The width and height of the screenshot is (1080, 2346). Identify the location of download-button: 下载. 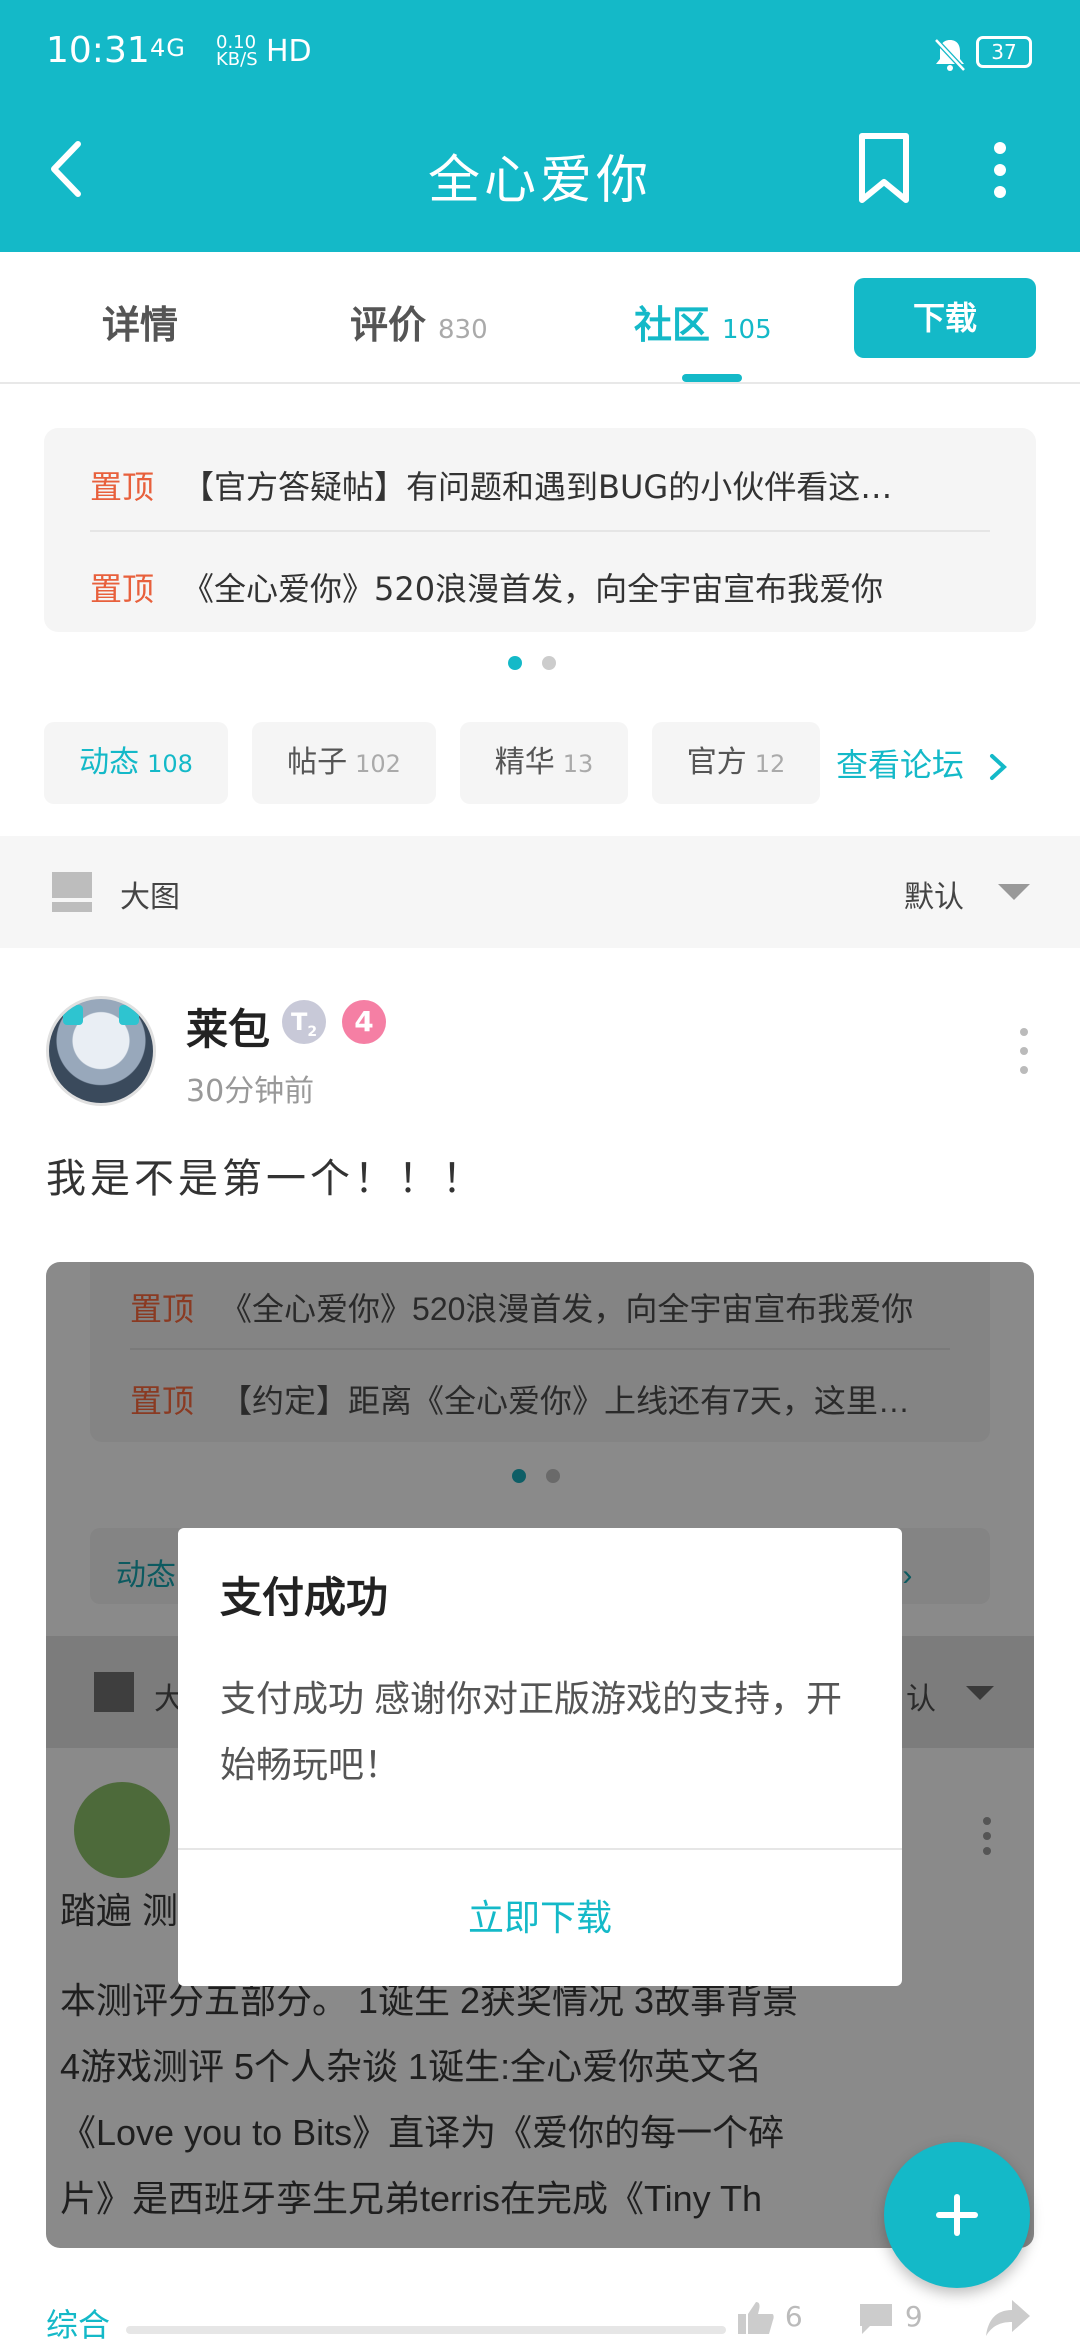
(945, 318).